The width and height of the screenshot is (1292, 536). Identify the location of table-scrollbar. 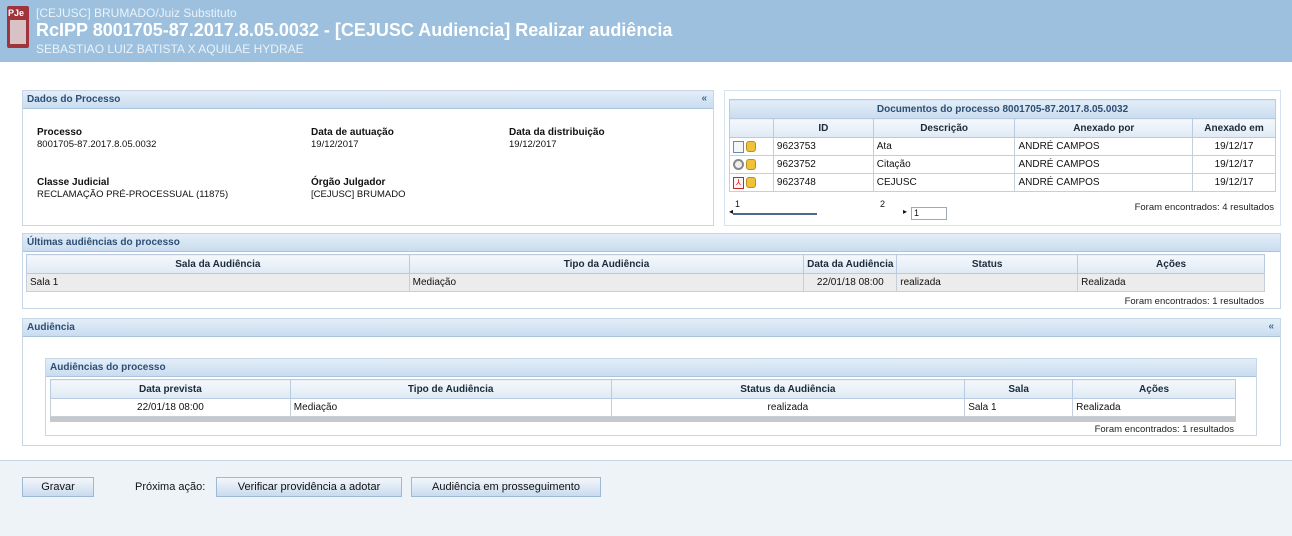
(643, 419).